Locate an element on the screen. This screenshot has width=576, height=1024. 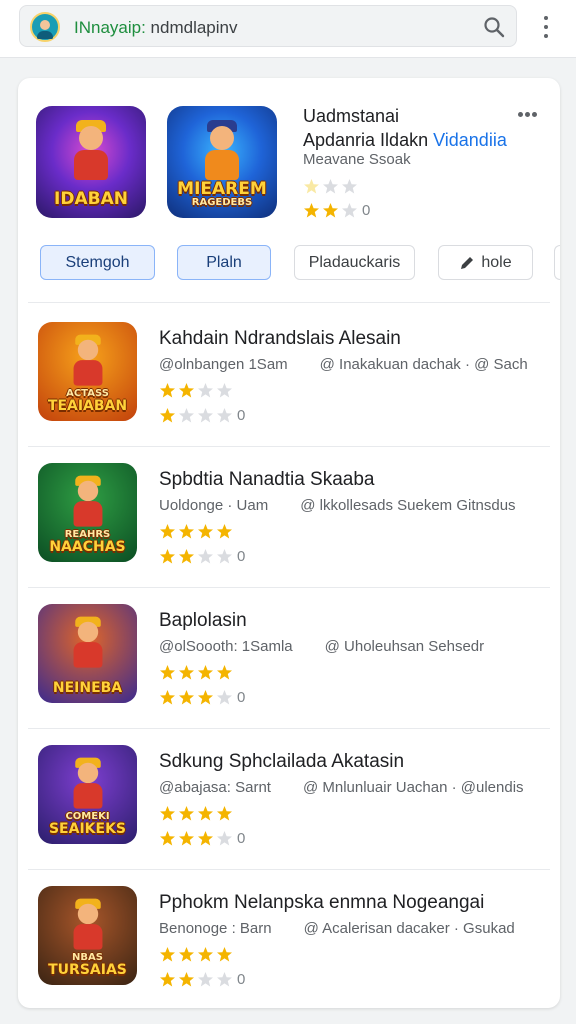
filter-chip-plaln: Plaln is located at coordinates (224, 262).